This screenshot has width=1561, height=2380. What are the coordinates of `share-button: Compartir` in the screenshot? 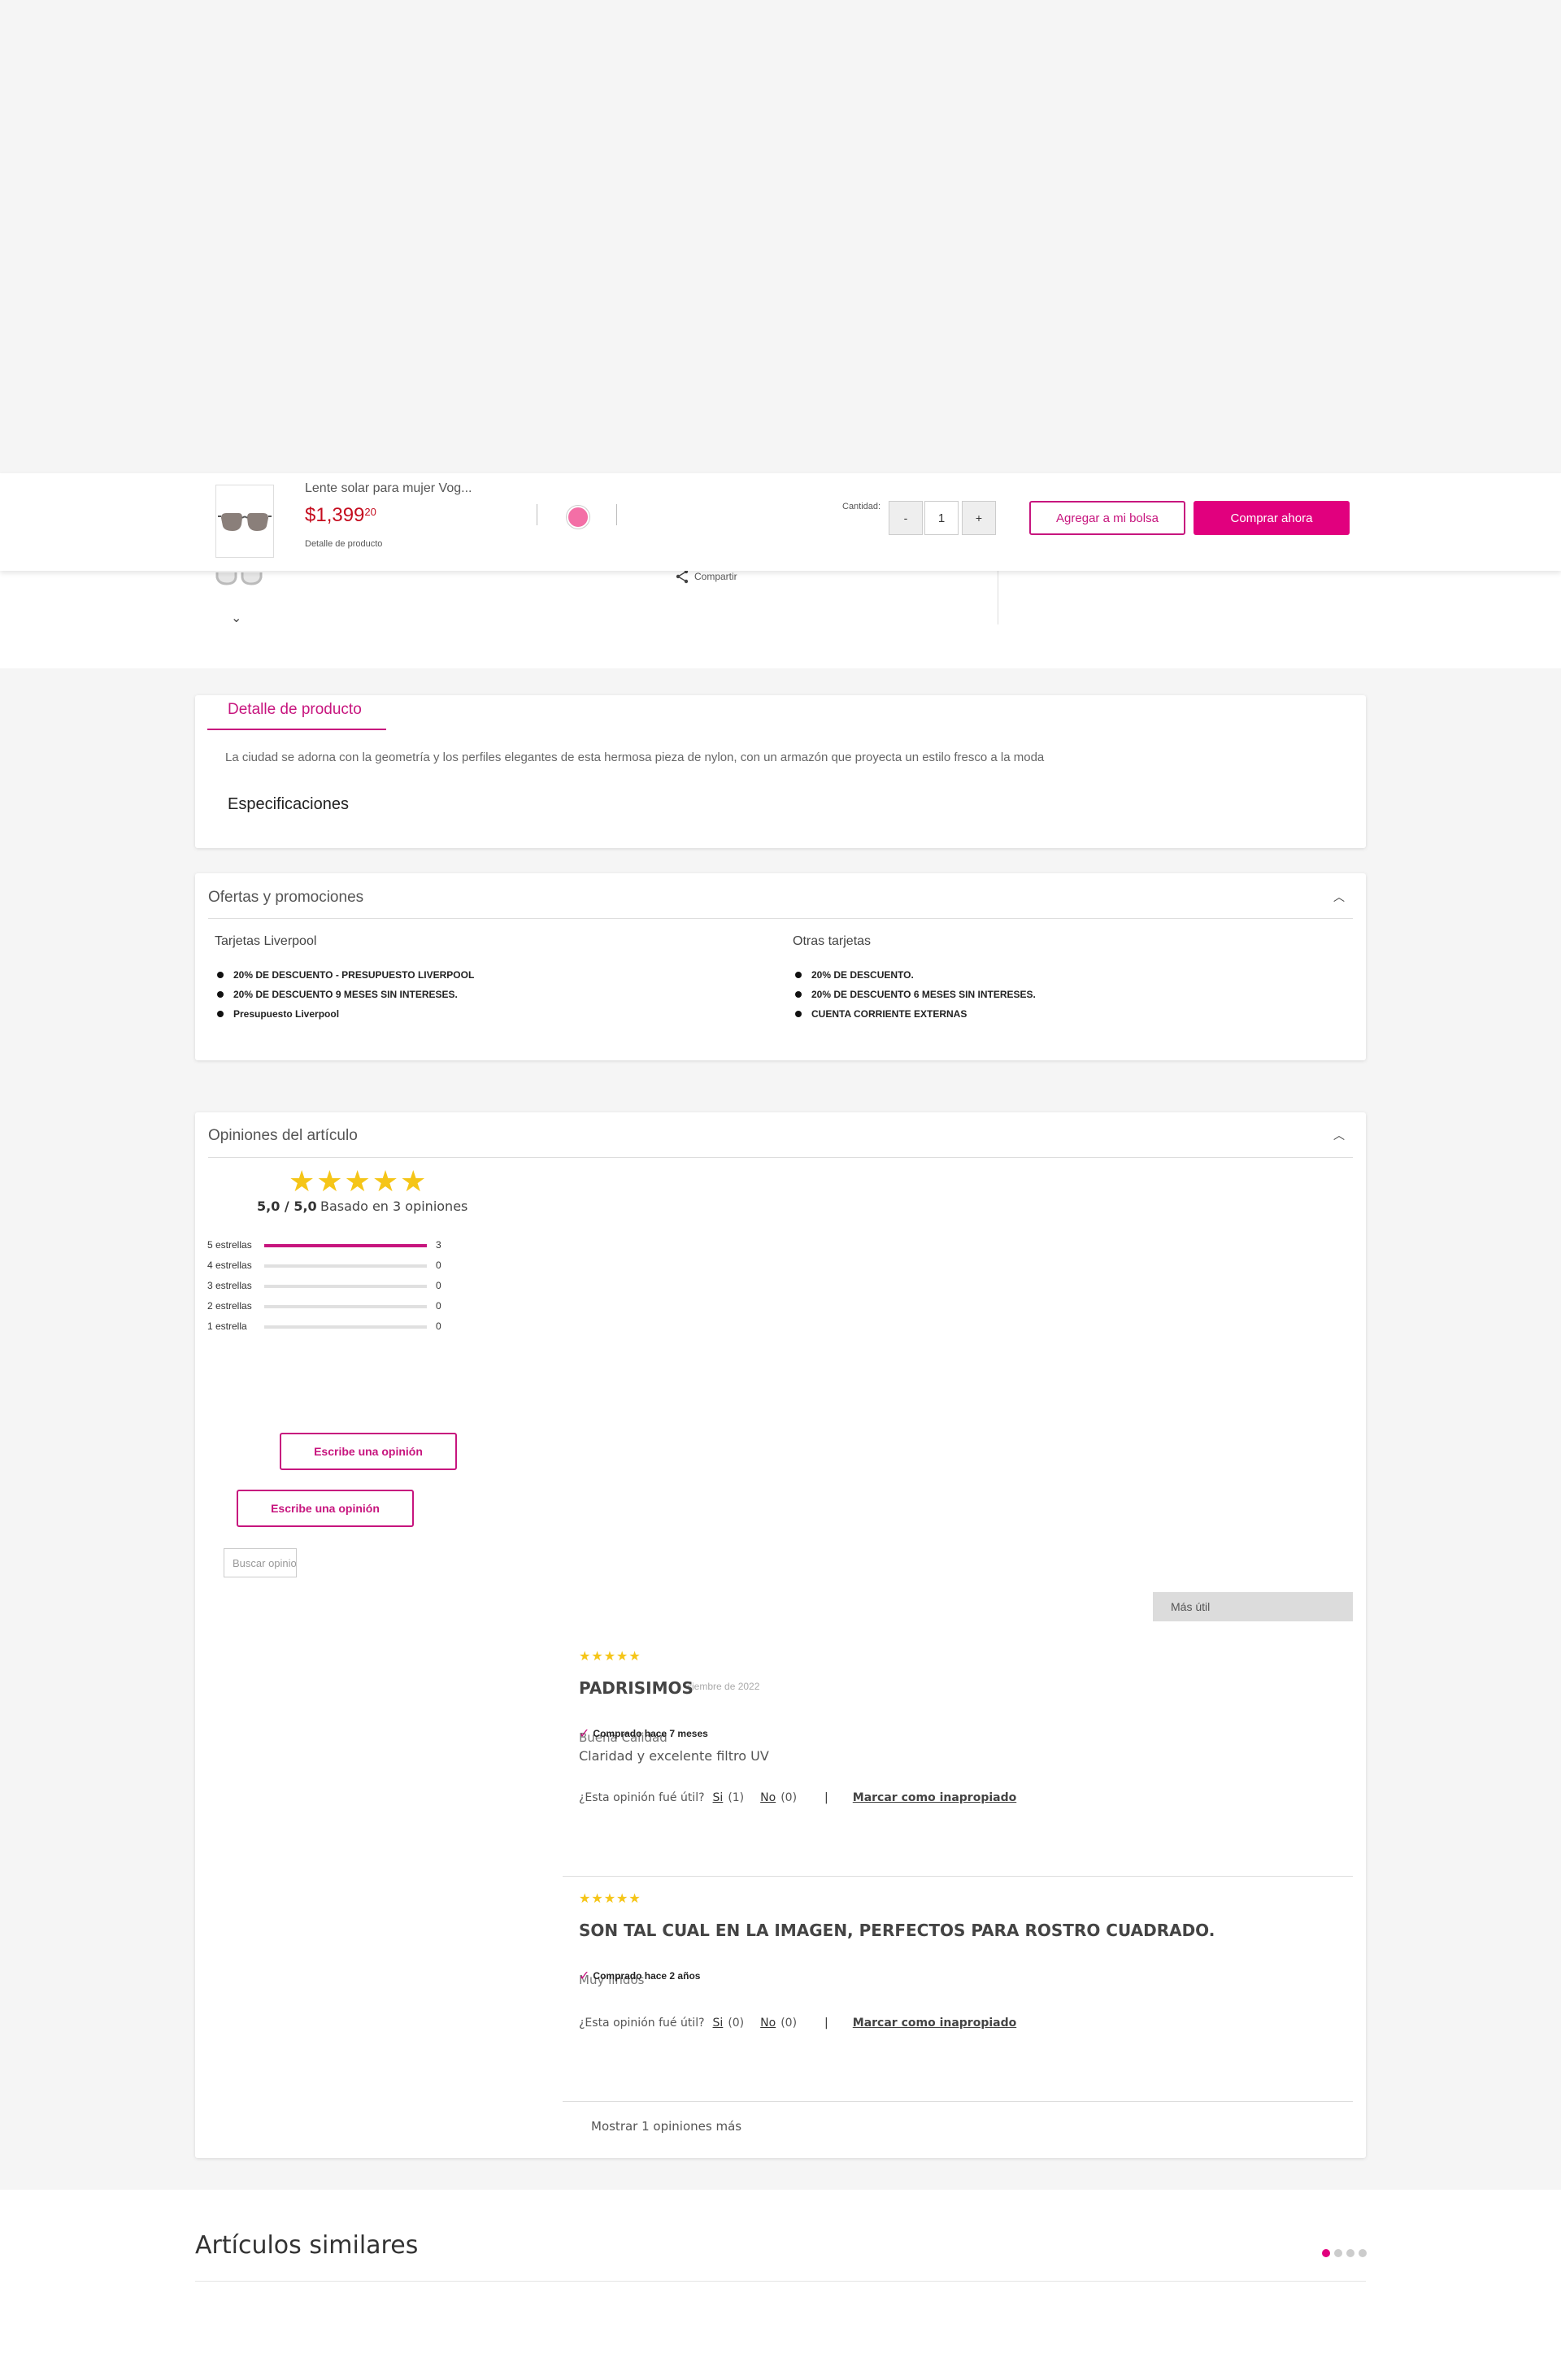 It's located at (706, 576).